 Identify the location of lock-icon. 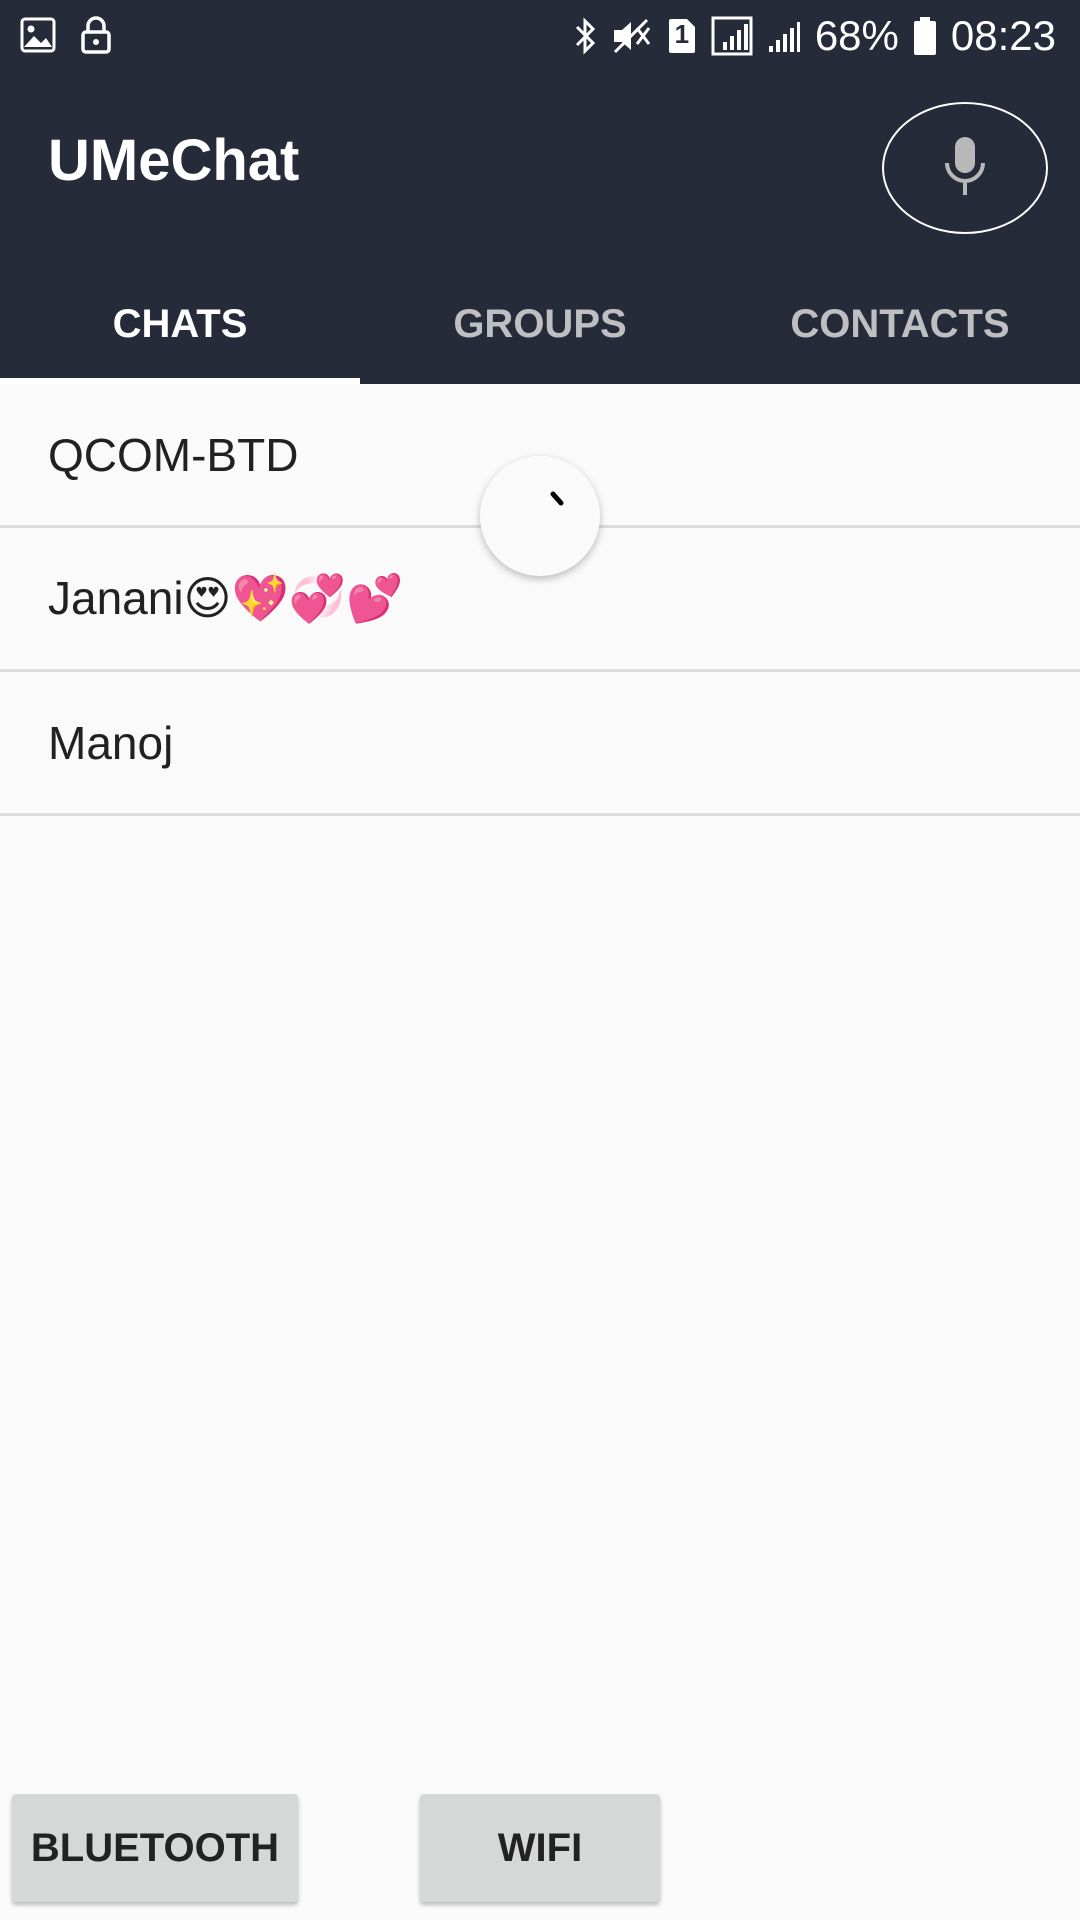
(96, 35).